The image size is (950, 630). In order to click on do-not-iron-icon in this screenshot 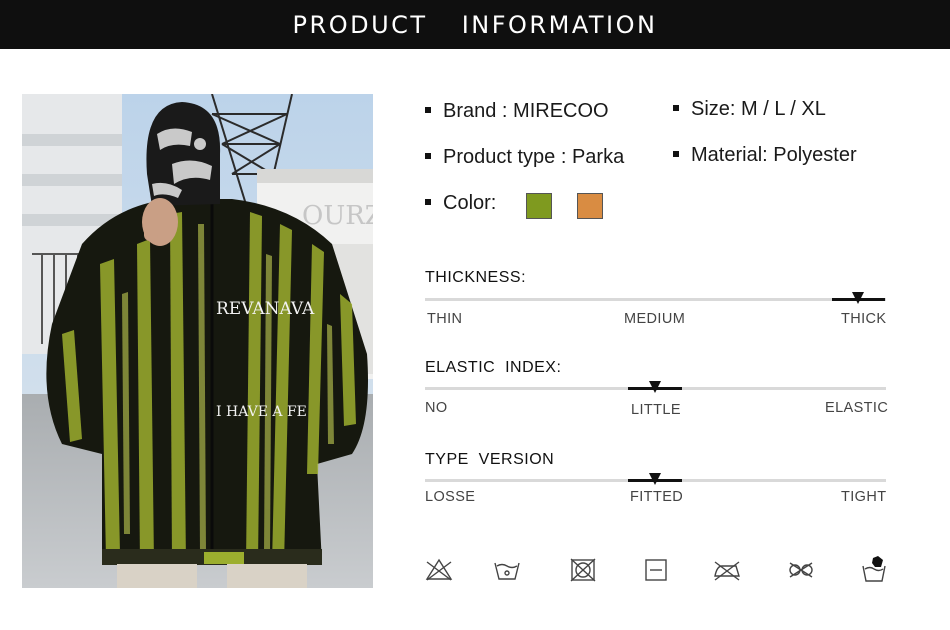, I will do `click(727, 569)`.